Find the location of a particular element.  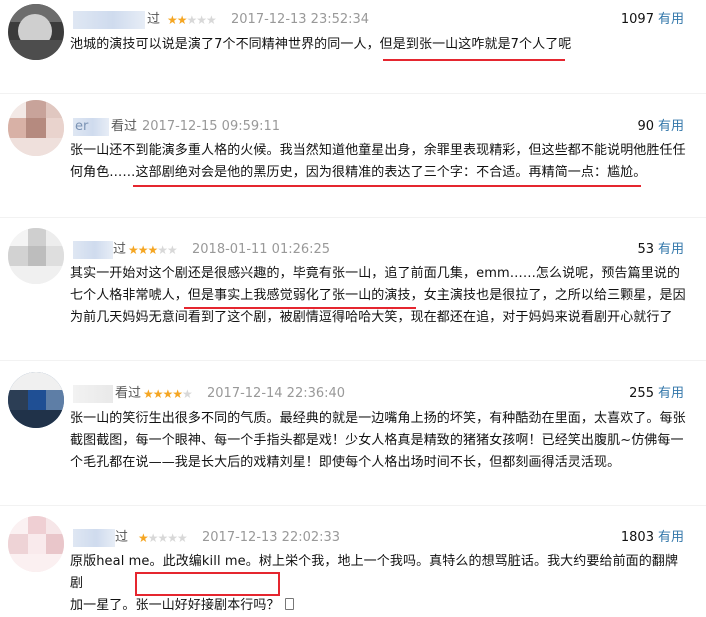

review-time: 2017-12-15 09:59:11 is located at coordinates (211, 126).